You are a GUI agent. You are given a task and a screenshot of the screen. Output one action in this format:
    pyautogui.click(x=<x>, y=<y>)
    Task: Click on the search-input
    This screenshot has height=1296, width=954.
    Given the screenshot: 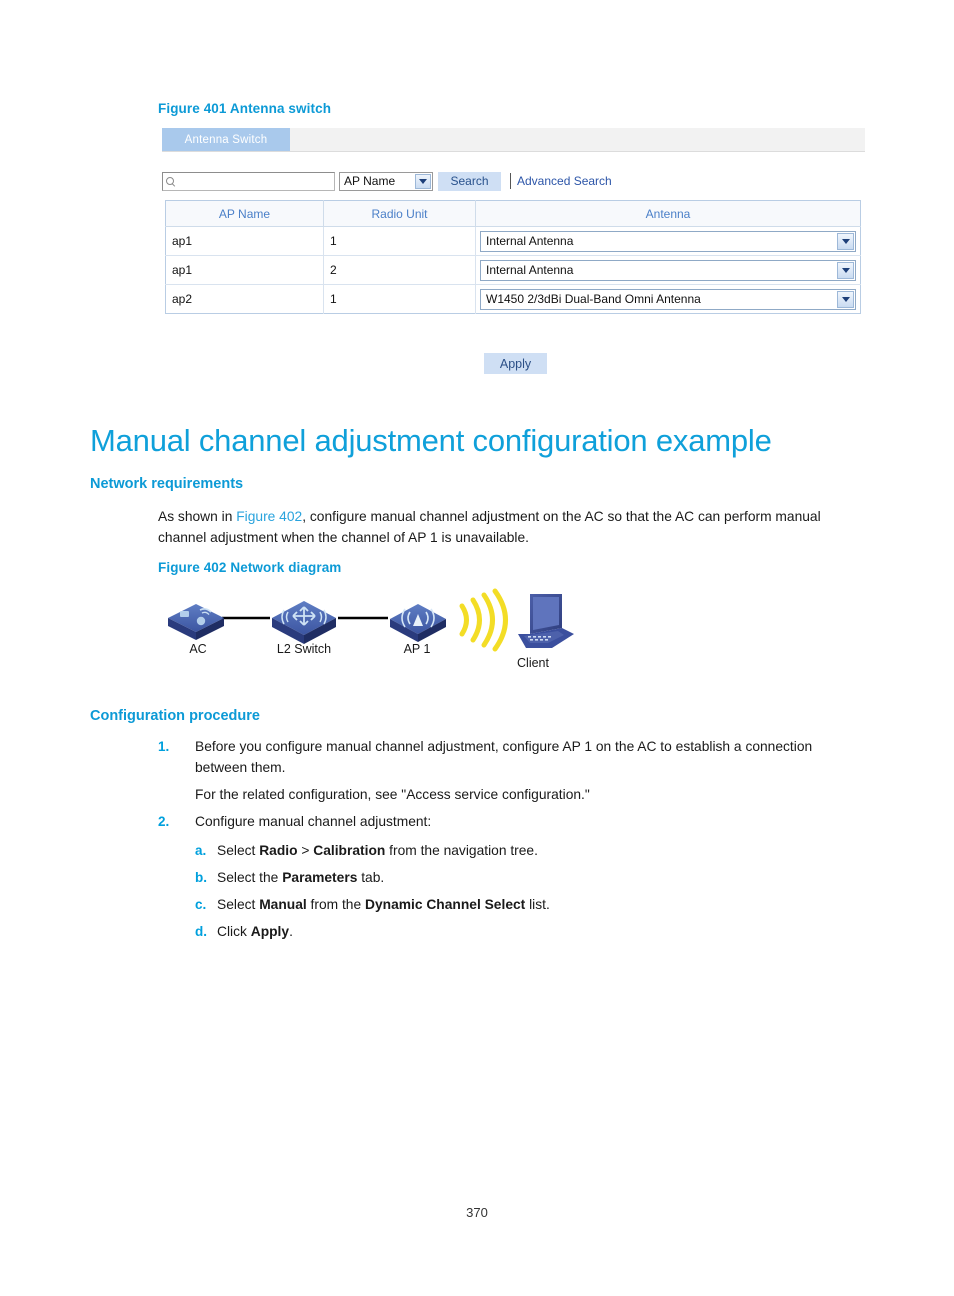 What is the action you would take?
    pyautogui.click(x=251, y=181)
    